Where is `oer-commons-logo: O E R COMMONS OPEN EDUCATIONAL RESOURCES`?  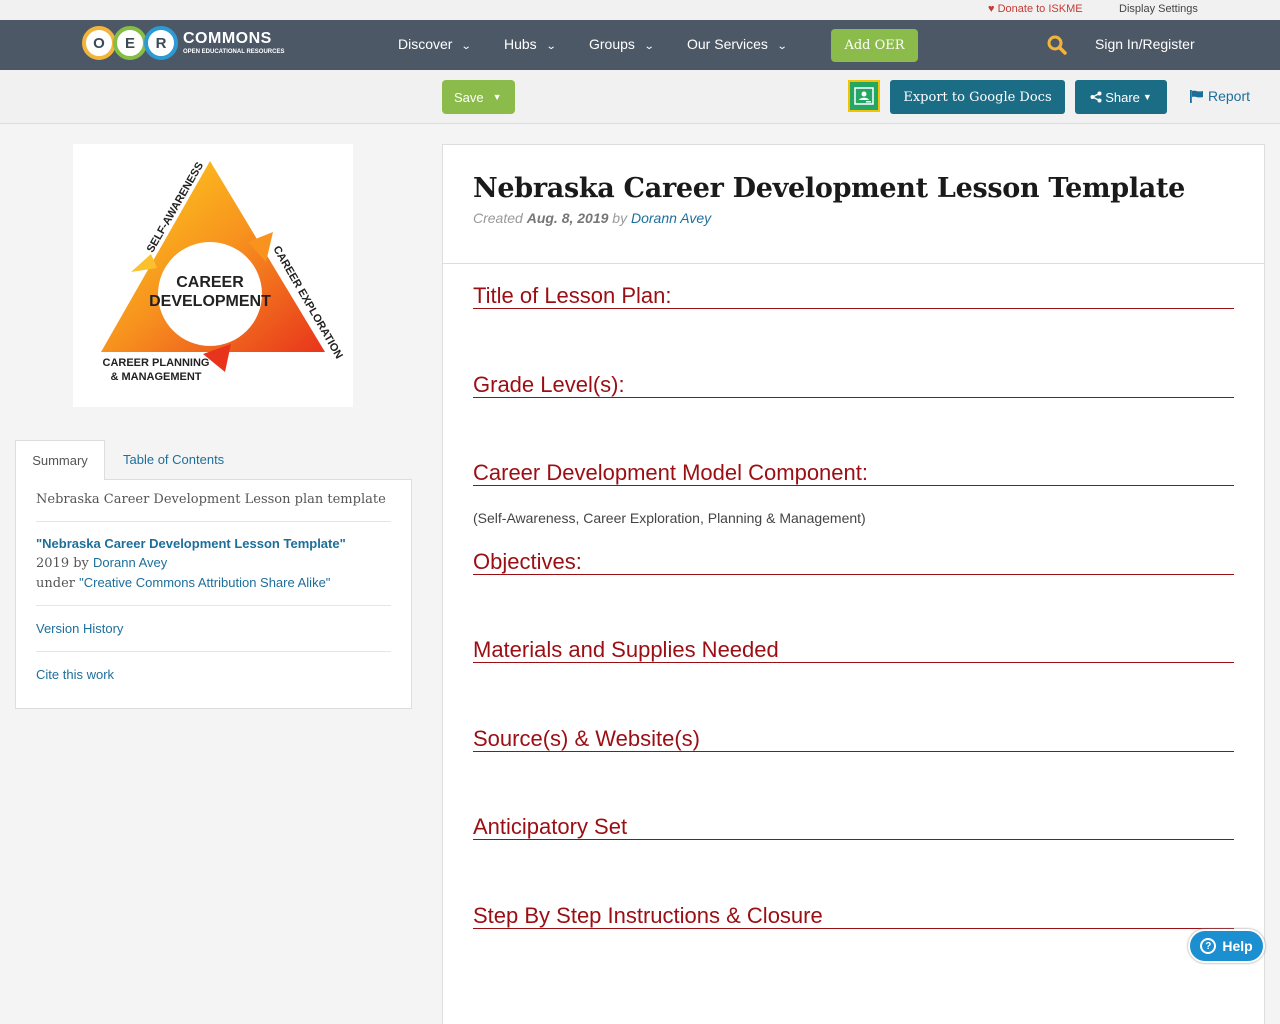 oer-commons-logo: O E R COMMONS OPEN EDUCATIONAL RESOURCES is located at coordinates (183, 43).